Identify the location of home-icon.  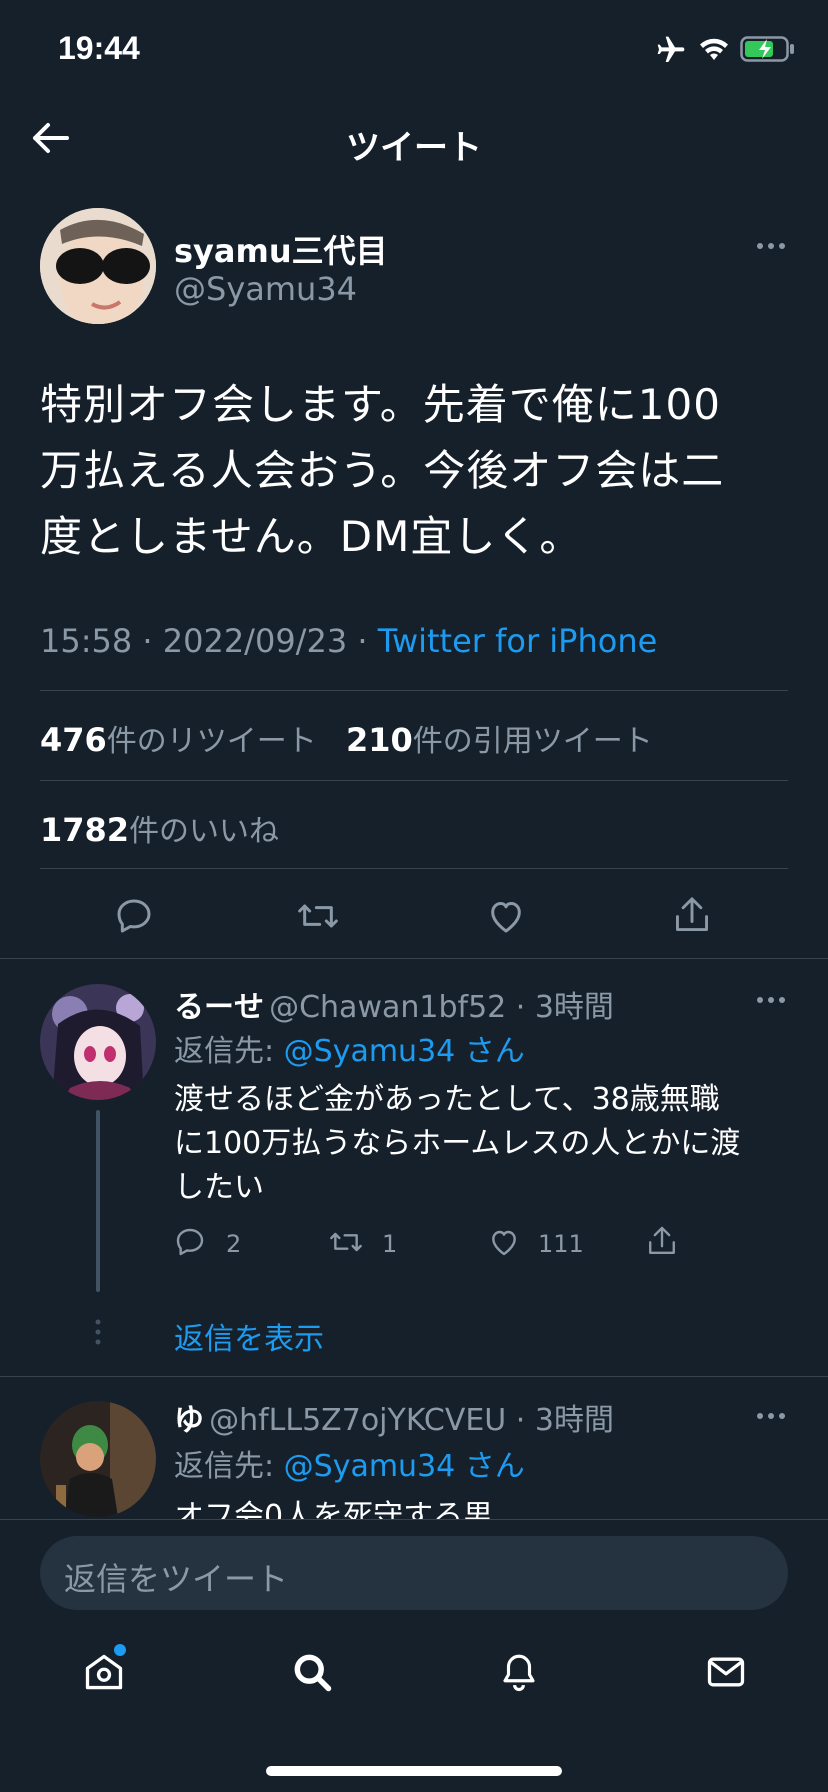
(104, 1672).